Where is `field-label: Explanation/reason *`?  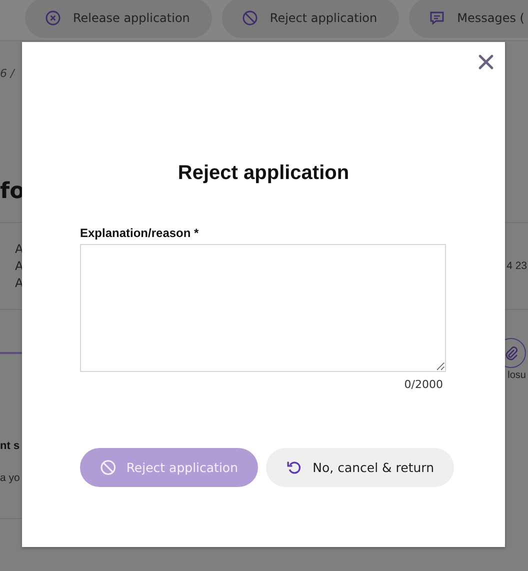
field-label: Explanation/reason * is located at coordinates (140, 233).